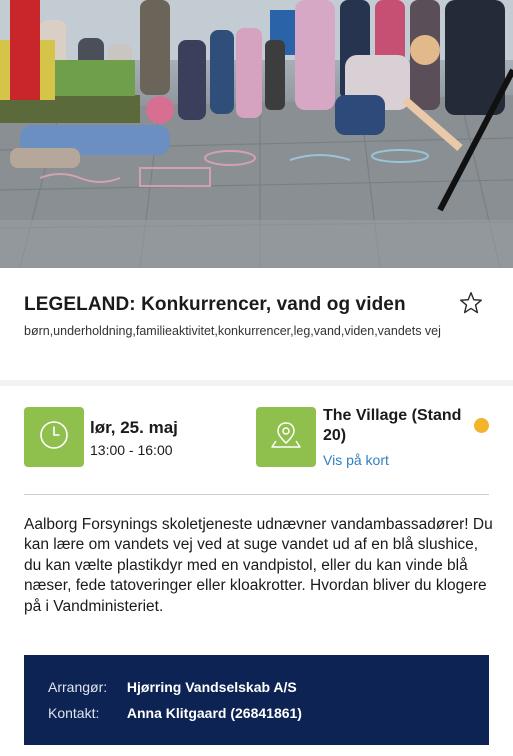 Image resolution: width=513 pixels, height=756 pixels. I want to click on contact-value: Anna Klitgaard (26841861), so click(214, 713).